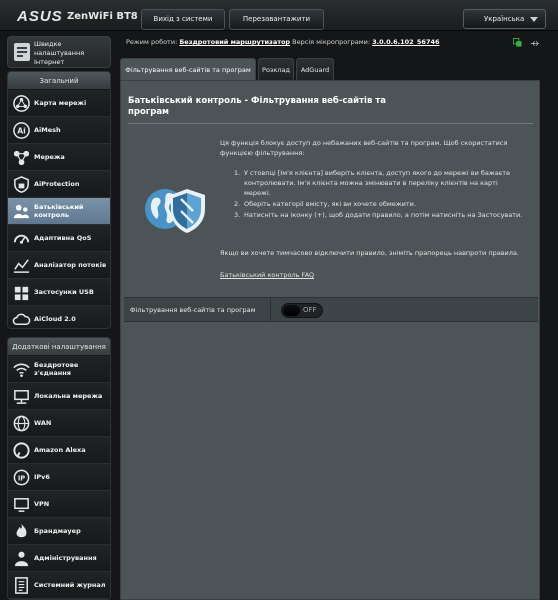 The image size is (558, 600). What do you see at coordinates (22, 52) in the screenshot?
I see `quick-setup-icon` at bounding box center [22, 52].